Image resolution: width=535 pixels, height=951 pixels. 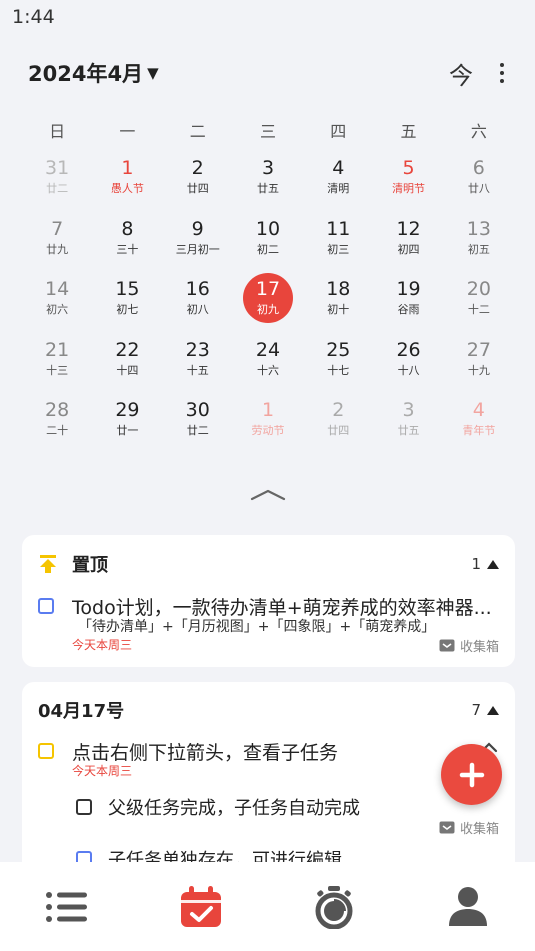 What do you see at coordinates (127, 424) in the screenshot?
I see `calendar-day: 29 廿一` at bounding box center [127, 424].